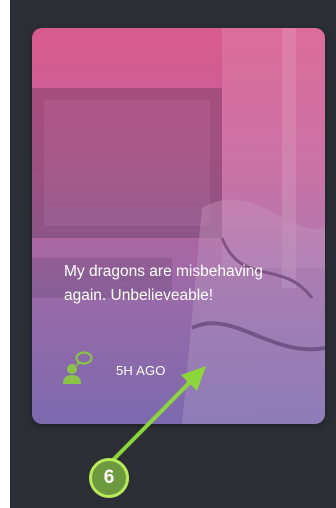 This screenshot has height=508, width=336. I want to click on user-comment-icon, so click(78, 367).